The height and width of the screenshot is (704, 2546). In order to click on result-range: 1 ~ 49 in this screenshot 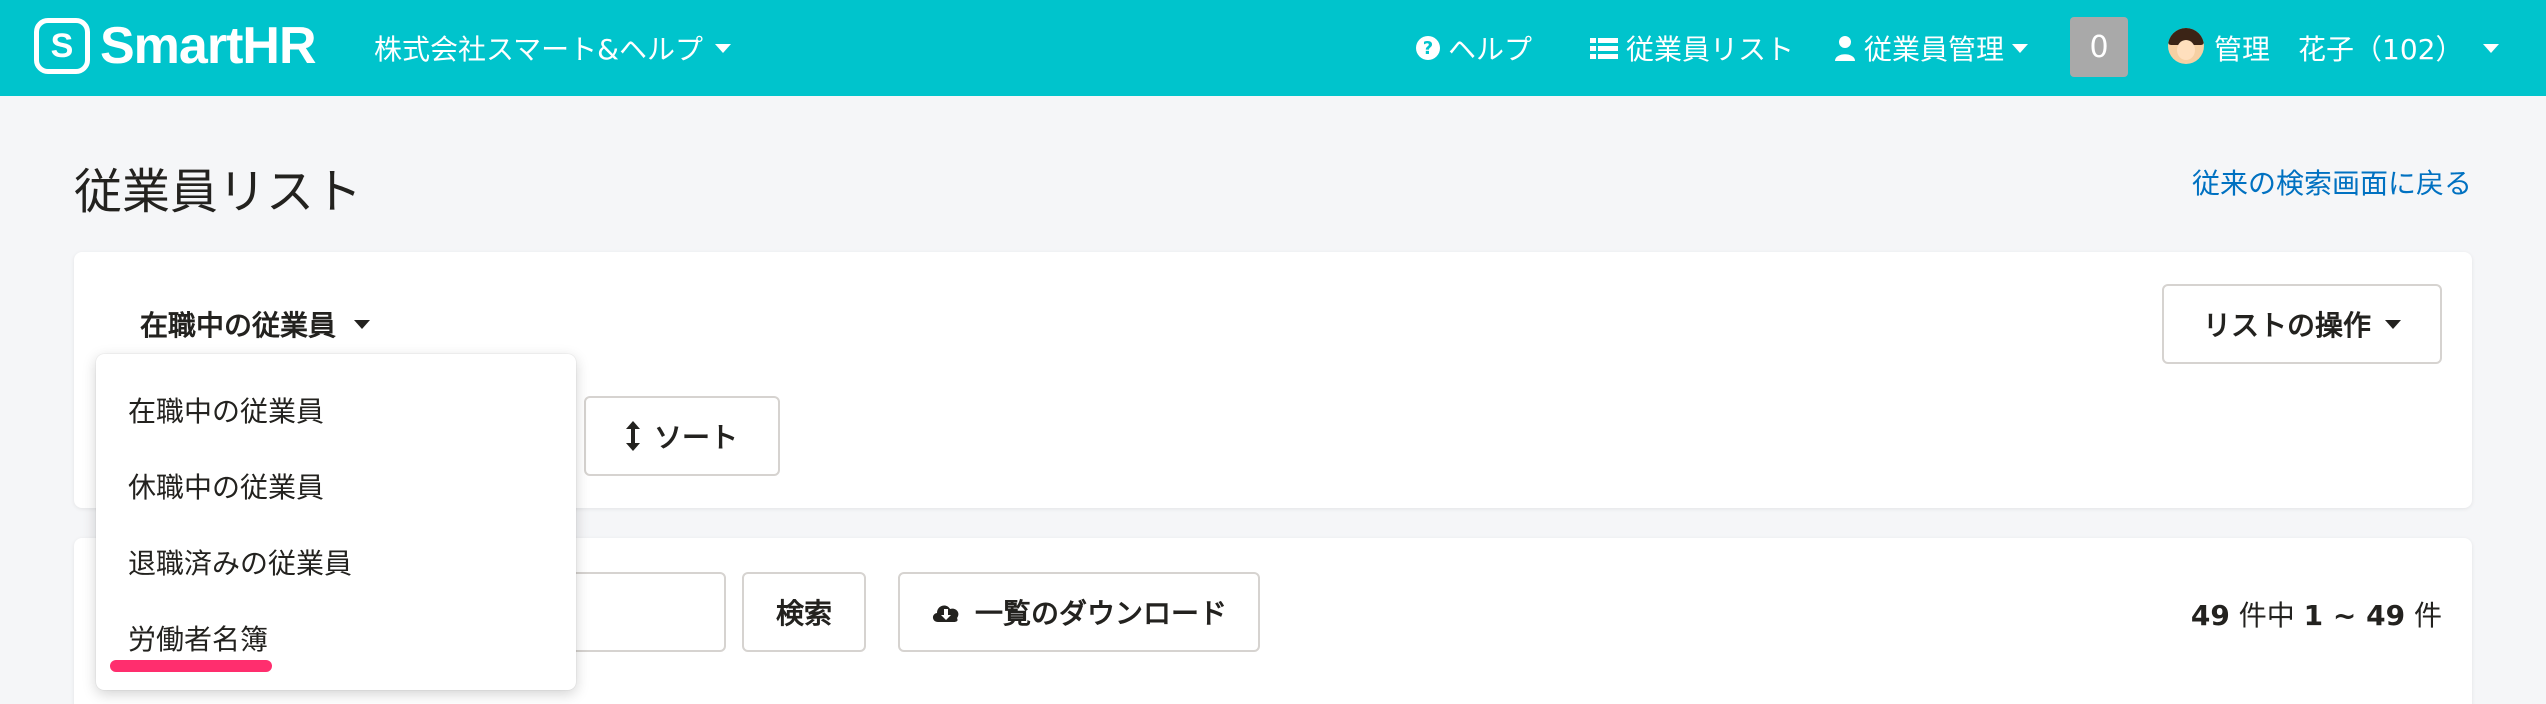, I will do `click(2354, 615)`.